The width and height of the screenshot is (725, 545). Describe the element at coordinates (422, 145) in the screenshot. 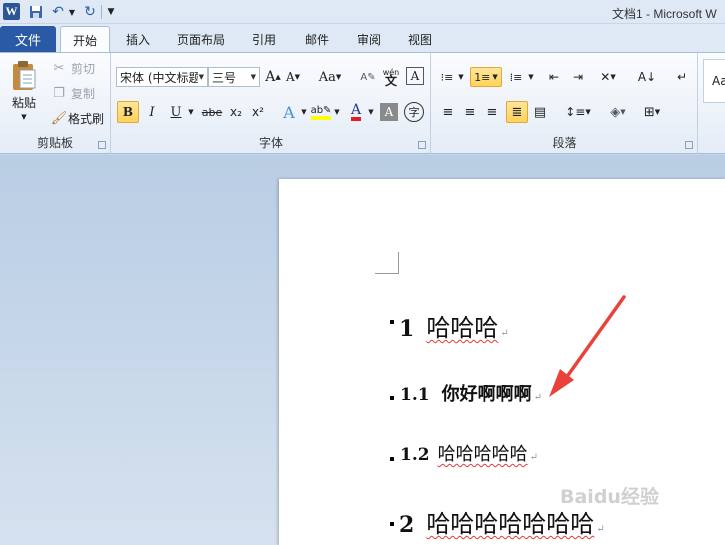

I see `font-launcher-icon` at that location.